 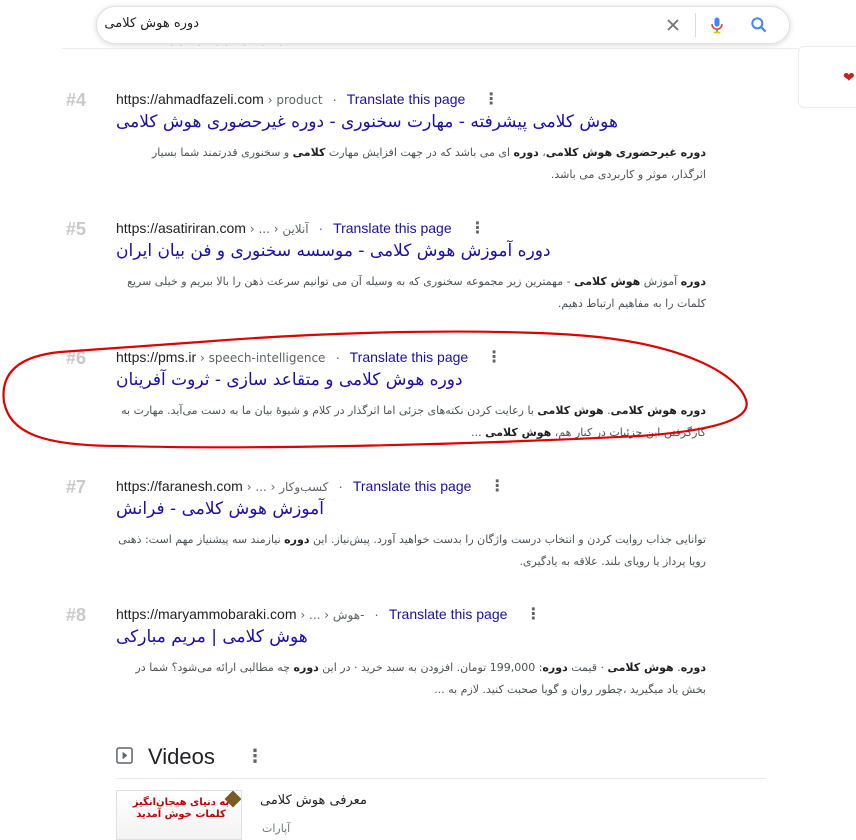 I want to click on result-rank: #6, so click(x=76, y=358).